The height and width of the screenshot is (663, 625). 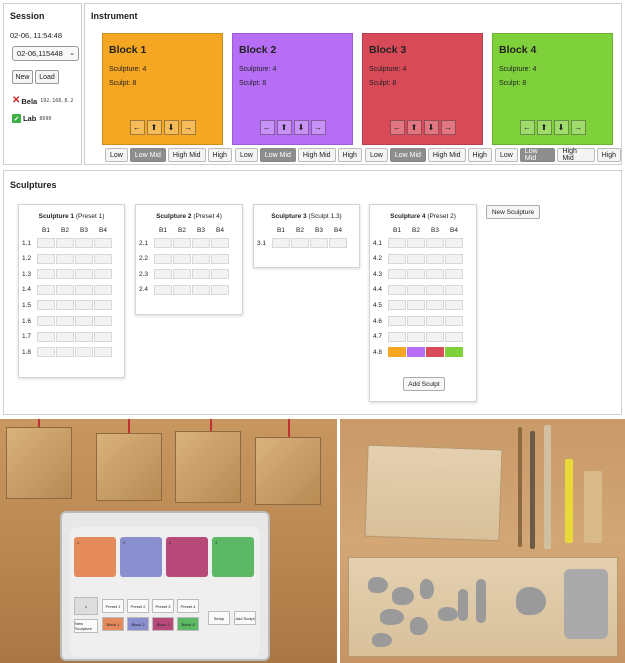 What do you see at coordinates (424, 384) in the screenshot?
I see `add-sculpt-button: Add Sculpt` at bounding box center [424, 384].